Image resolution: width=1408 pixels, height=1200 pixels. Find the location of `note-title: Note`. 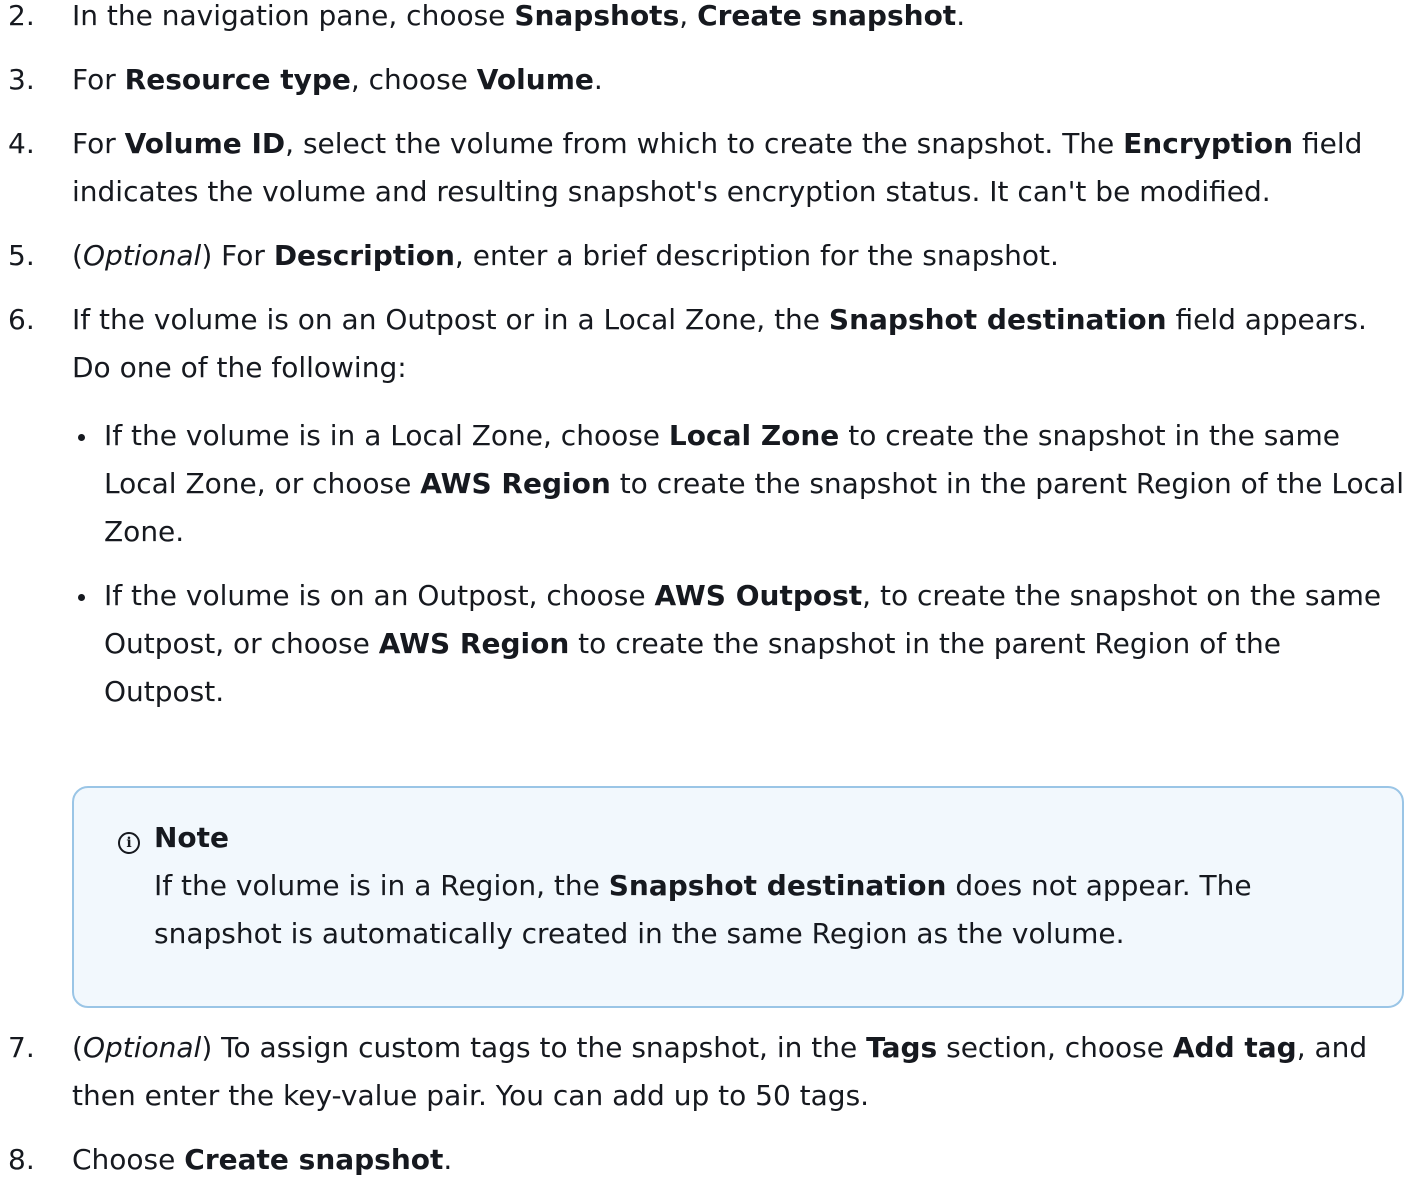

note-title: Note is located at coordinates (192, 837).